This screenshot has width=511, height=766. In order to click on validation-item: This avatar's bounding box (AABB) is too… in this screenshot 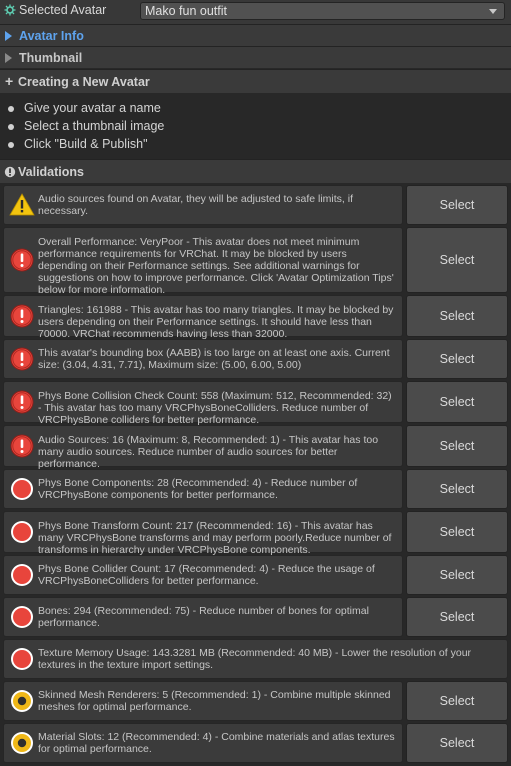, I will do `click(203, 359)`.